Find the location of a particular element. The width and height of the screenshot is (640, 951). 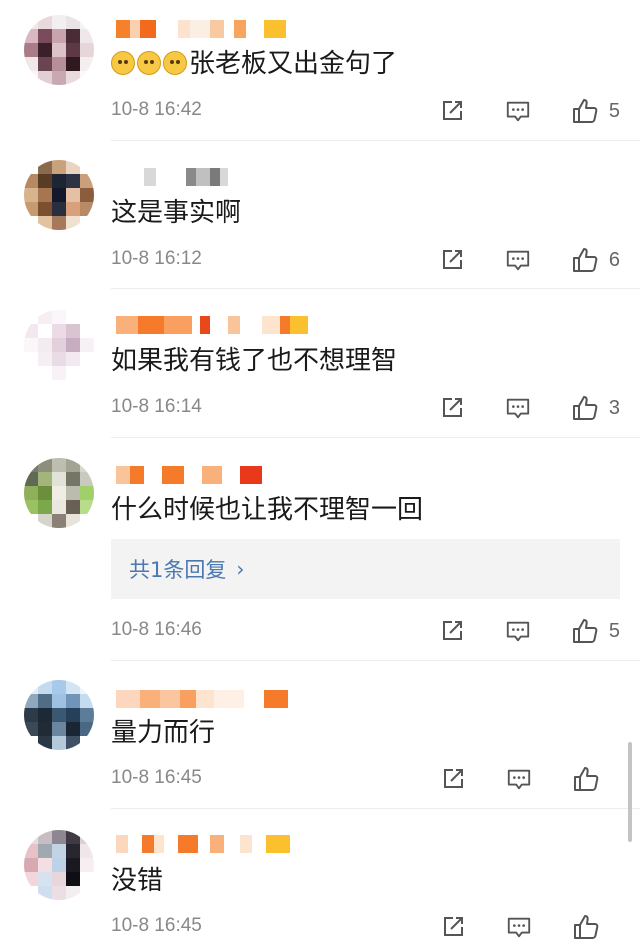

like-button: 6 is located at coordinates (595, 260).